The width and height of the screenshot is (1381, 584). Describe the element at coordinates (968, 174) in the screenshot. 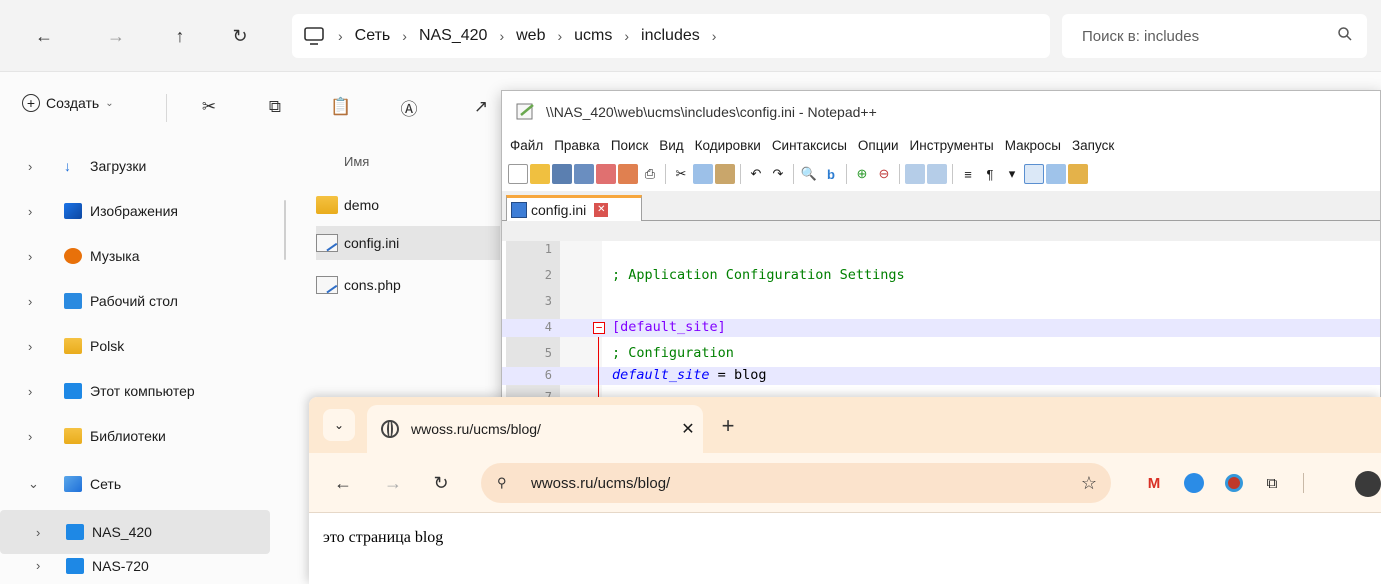

I see `word-wrap-icon: ≡` at that location.